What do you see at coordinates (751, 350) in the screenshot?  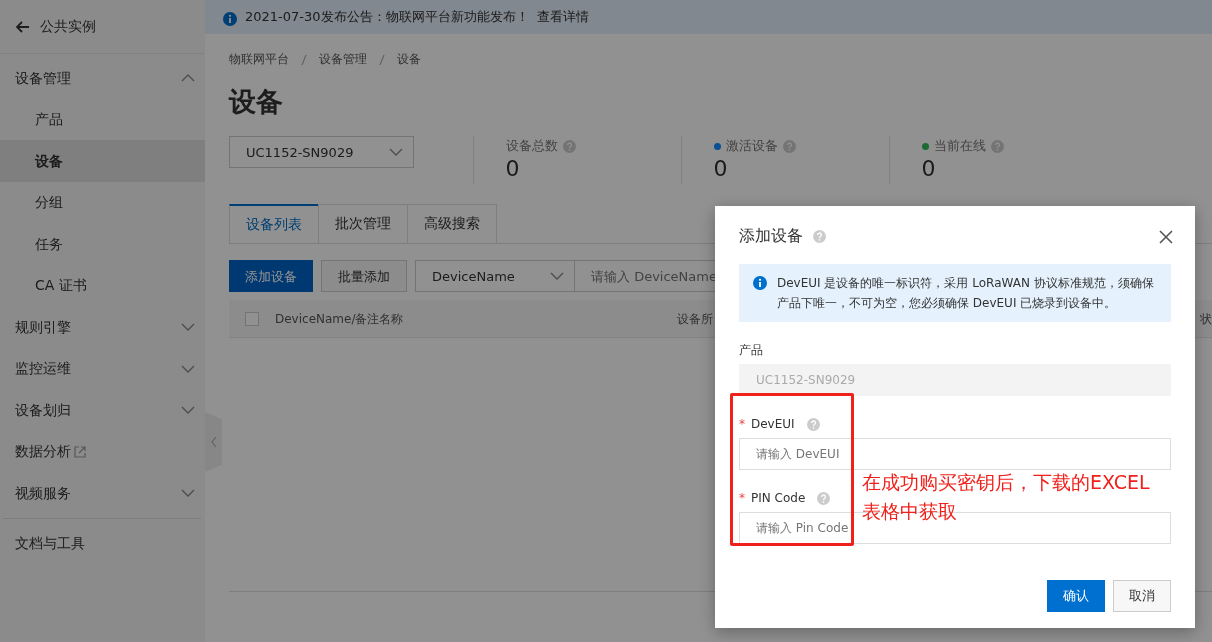 I see `field-label: 产品` at bounding box center [751, 350].